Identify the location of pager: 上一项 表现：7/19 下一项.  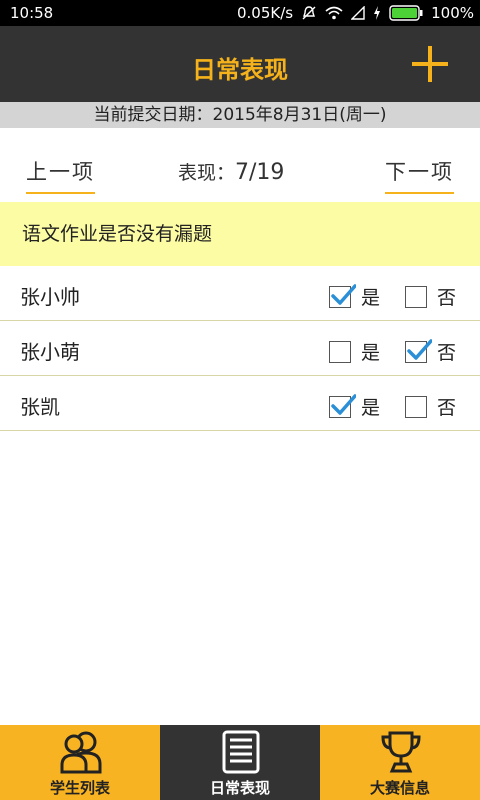
(240, 165).